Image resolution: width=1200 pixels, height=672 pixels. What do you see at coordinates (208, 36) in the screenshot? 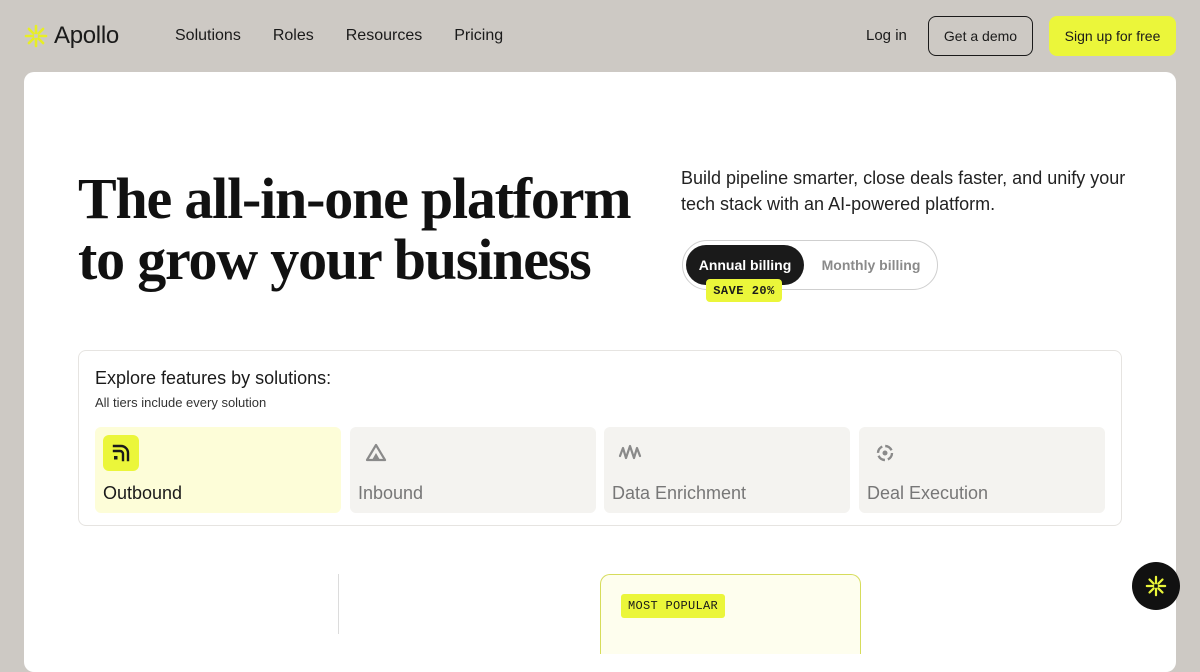
I see `nav-link-solutions: Solutions` at bounding box center [208, 36].